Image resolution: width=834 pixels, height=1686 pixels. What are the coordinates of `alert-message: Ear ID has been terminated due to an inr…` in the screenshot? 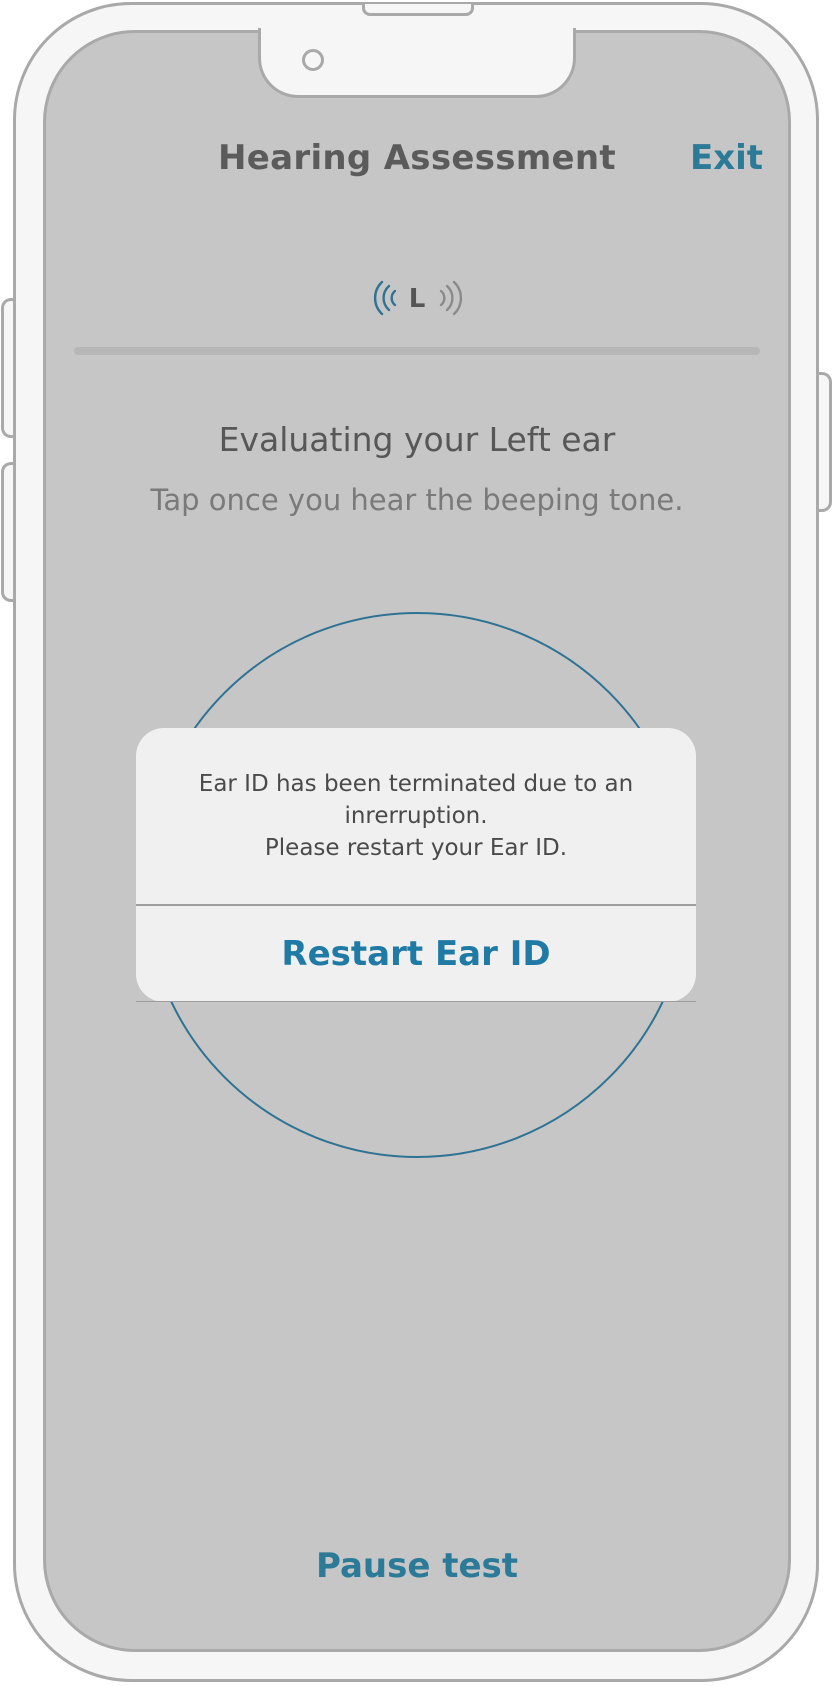 It's located at (416, 816).